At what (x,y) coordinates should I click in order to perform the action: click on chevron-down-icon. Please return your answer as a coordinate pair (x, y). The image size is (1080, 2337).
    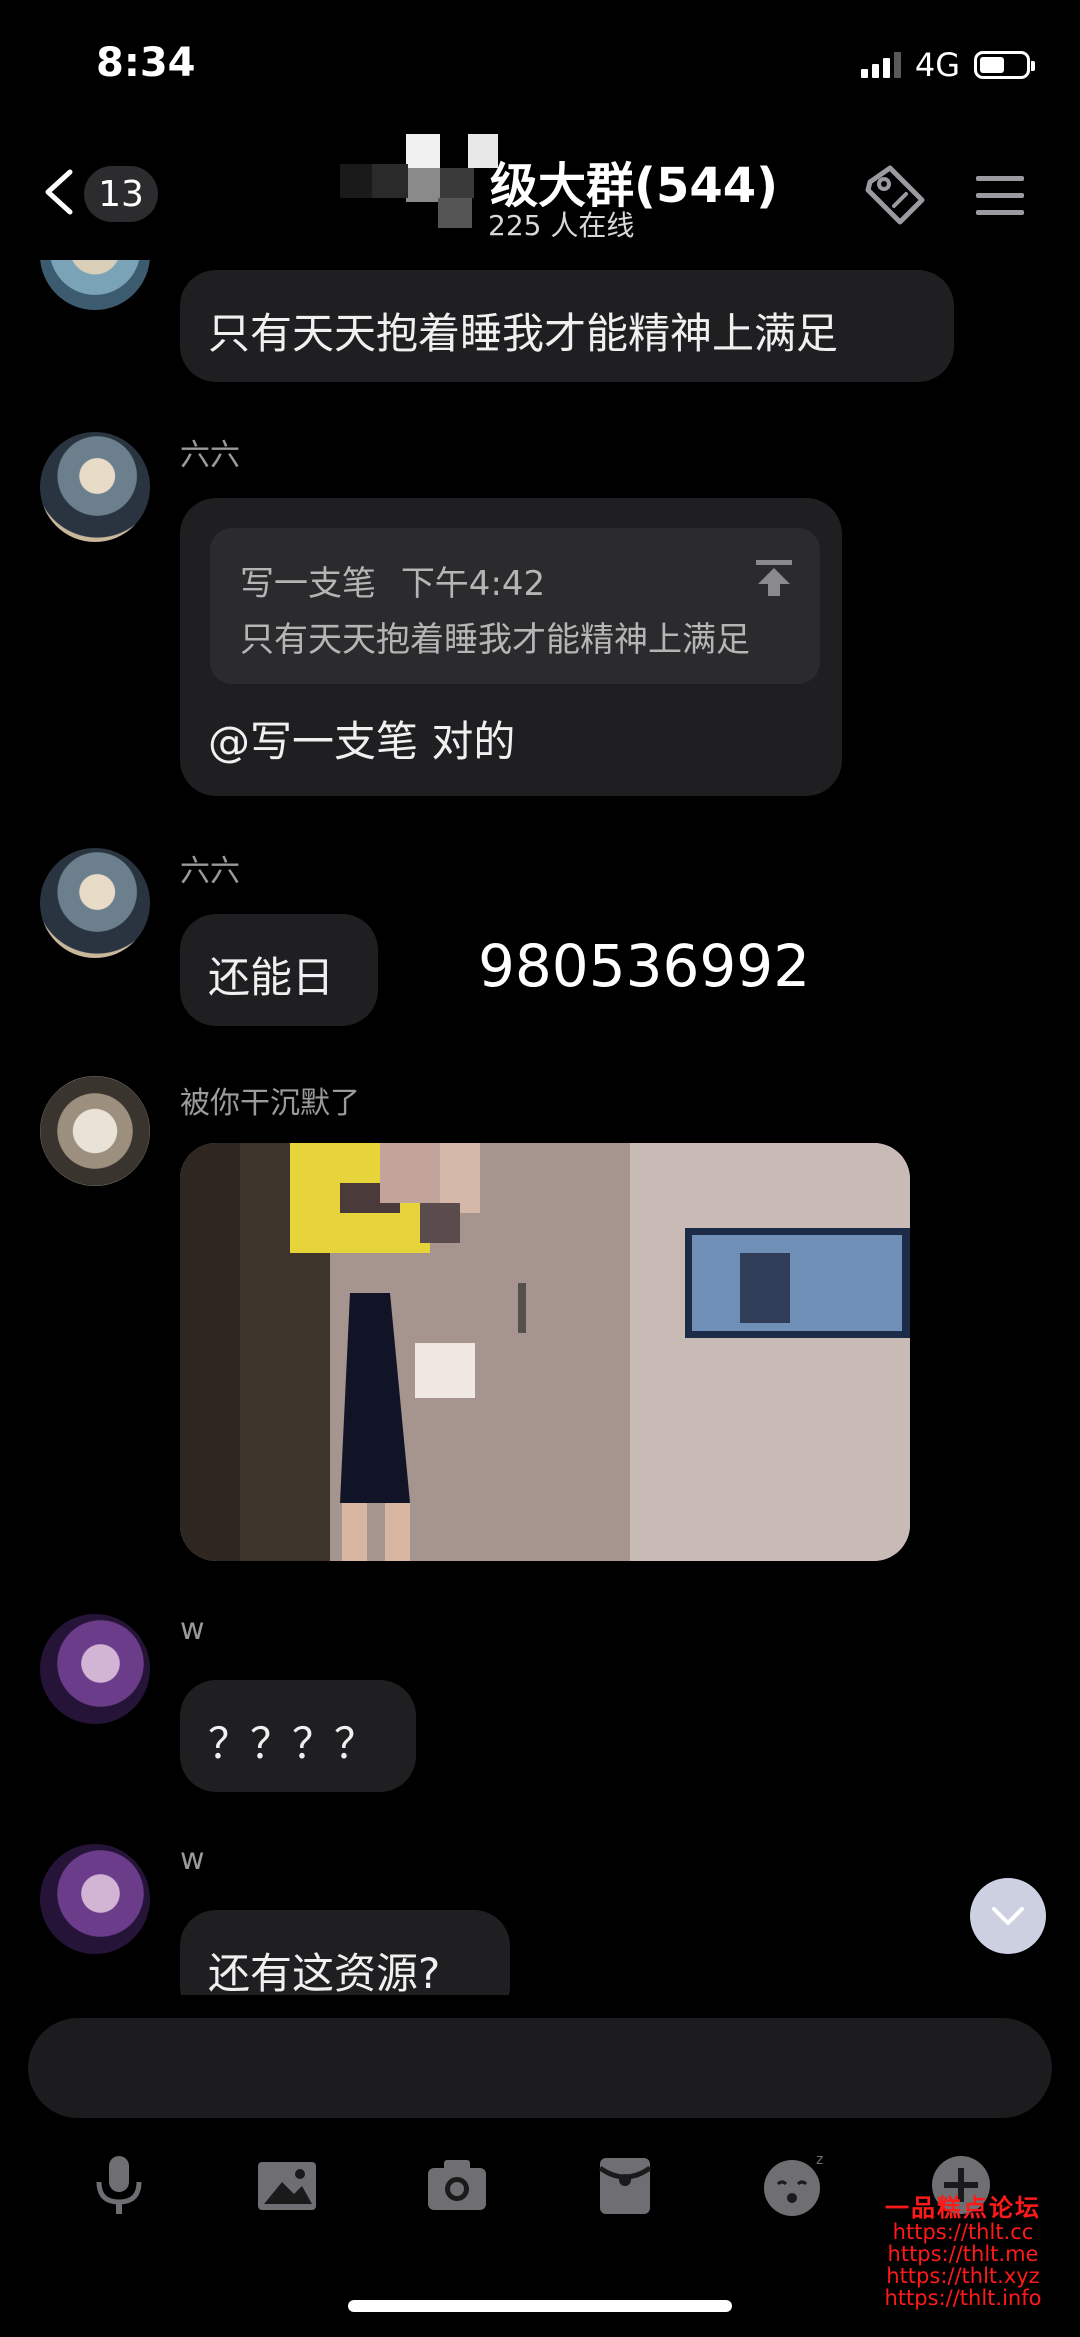
    Looking at the image, I should click on (1008, 1916).